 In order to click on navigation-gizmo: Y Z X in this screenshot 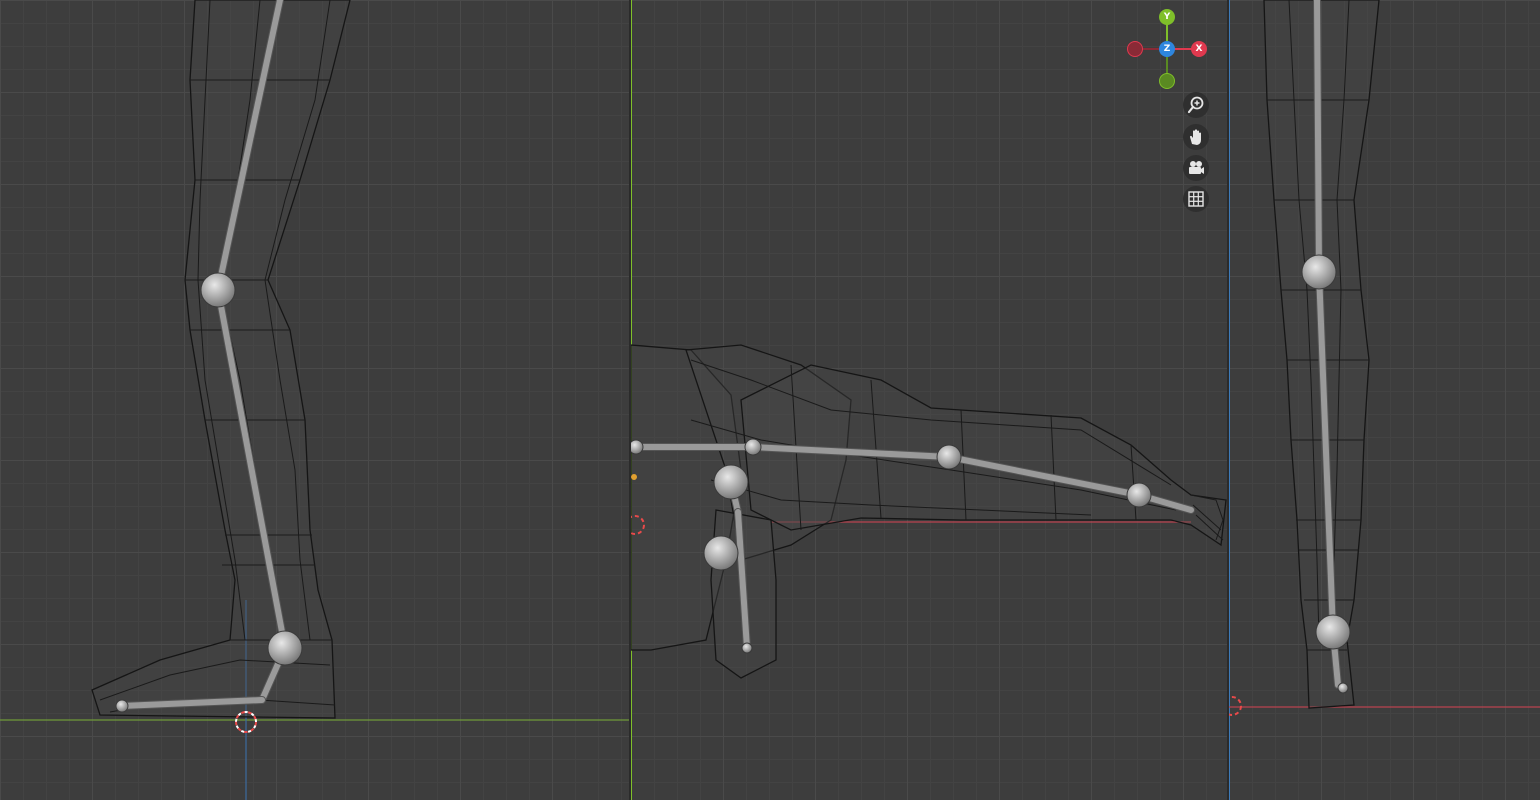, I will do `click(1167, 51)`.